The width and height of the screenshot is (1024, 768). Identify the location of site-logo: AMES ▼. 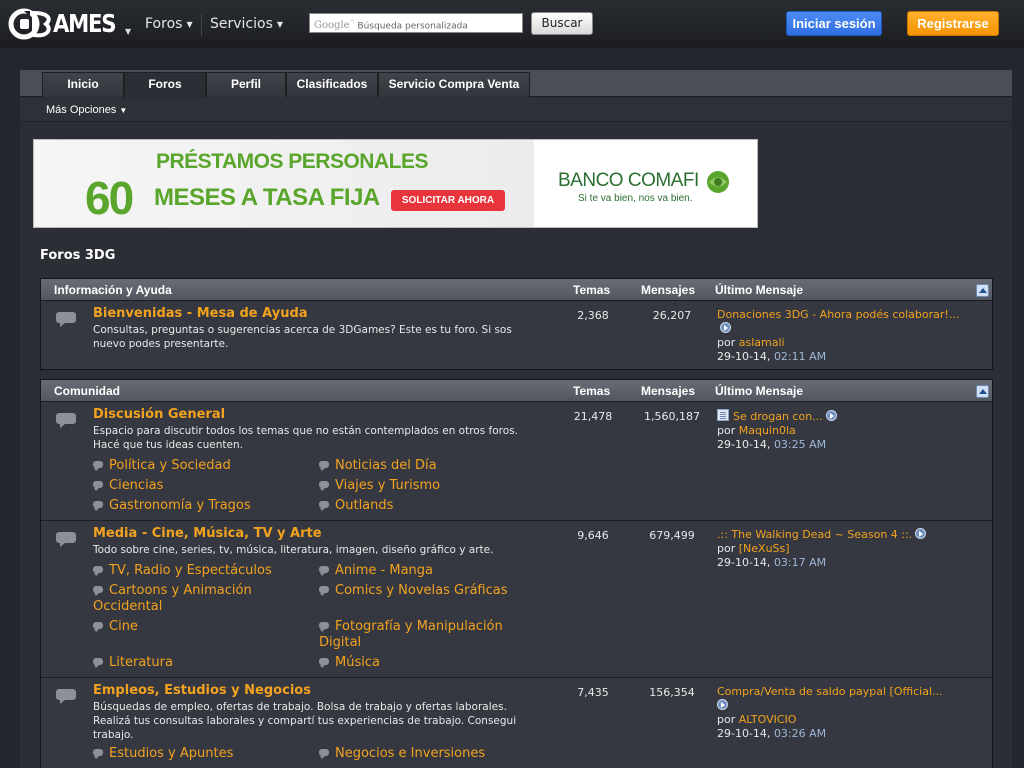
(69, 24).